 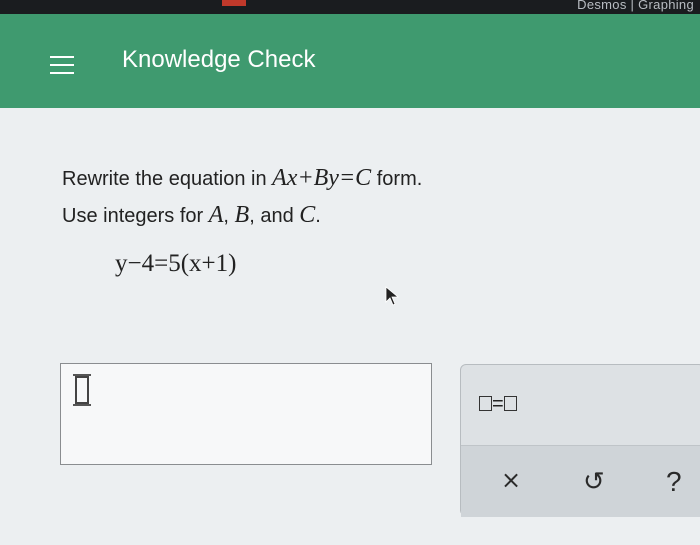 I want to click on given-equation: y−4=5(x+1), so click(x=176, y=263).